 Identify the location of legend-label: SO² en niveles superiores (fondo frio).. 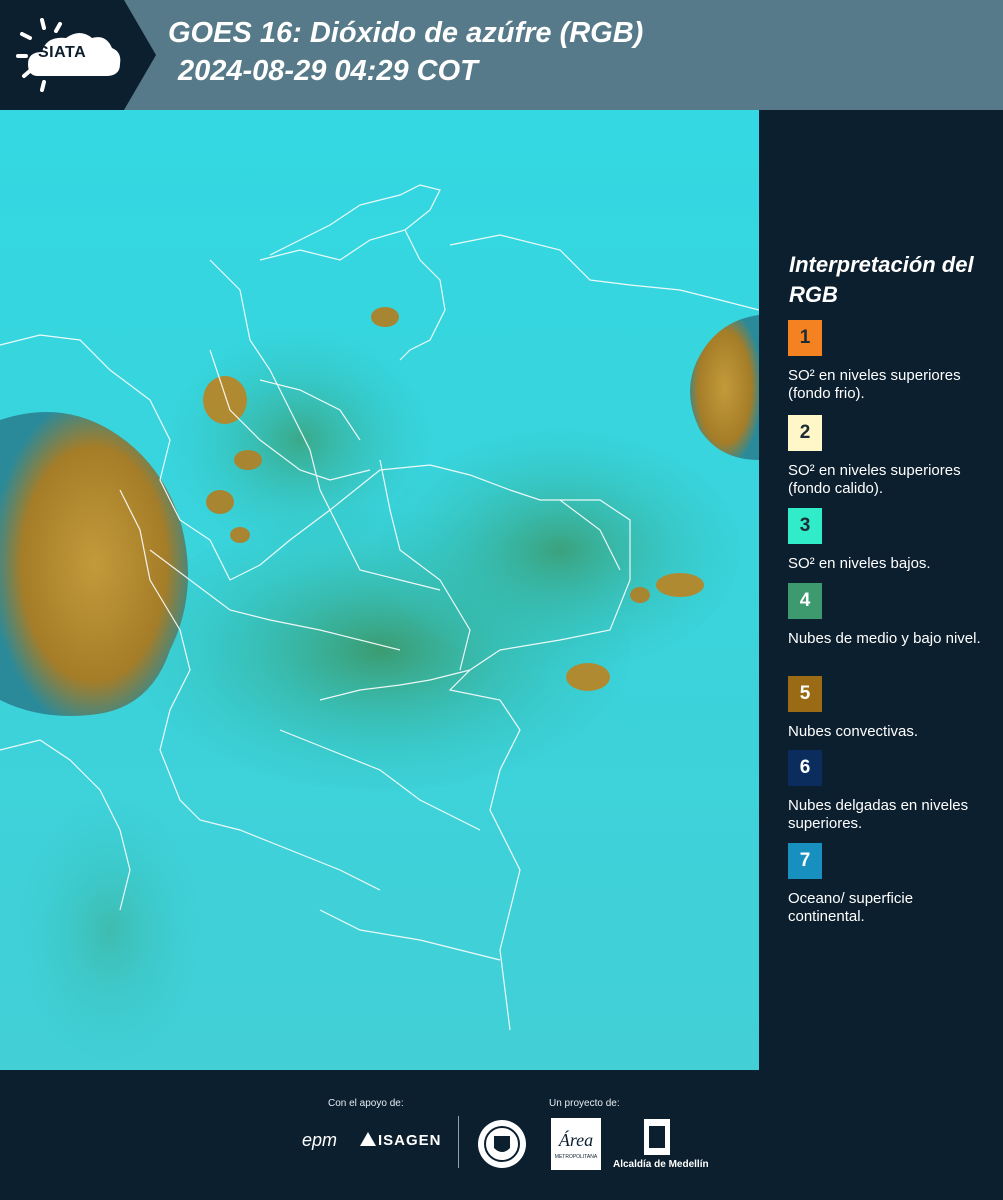
(874, 384).